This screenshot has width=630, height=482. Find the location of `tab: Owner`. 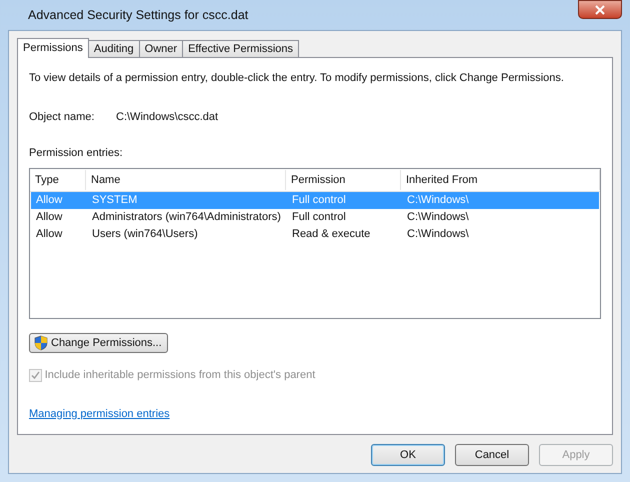

tab: Owner is located at coordinates (161, 48).